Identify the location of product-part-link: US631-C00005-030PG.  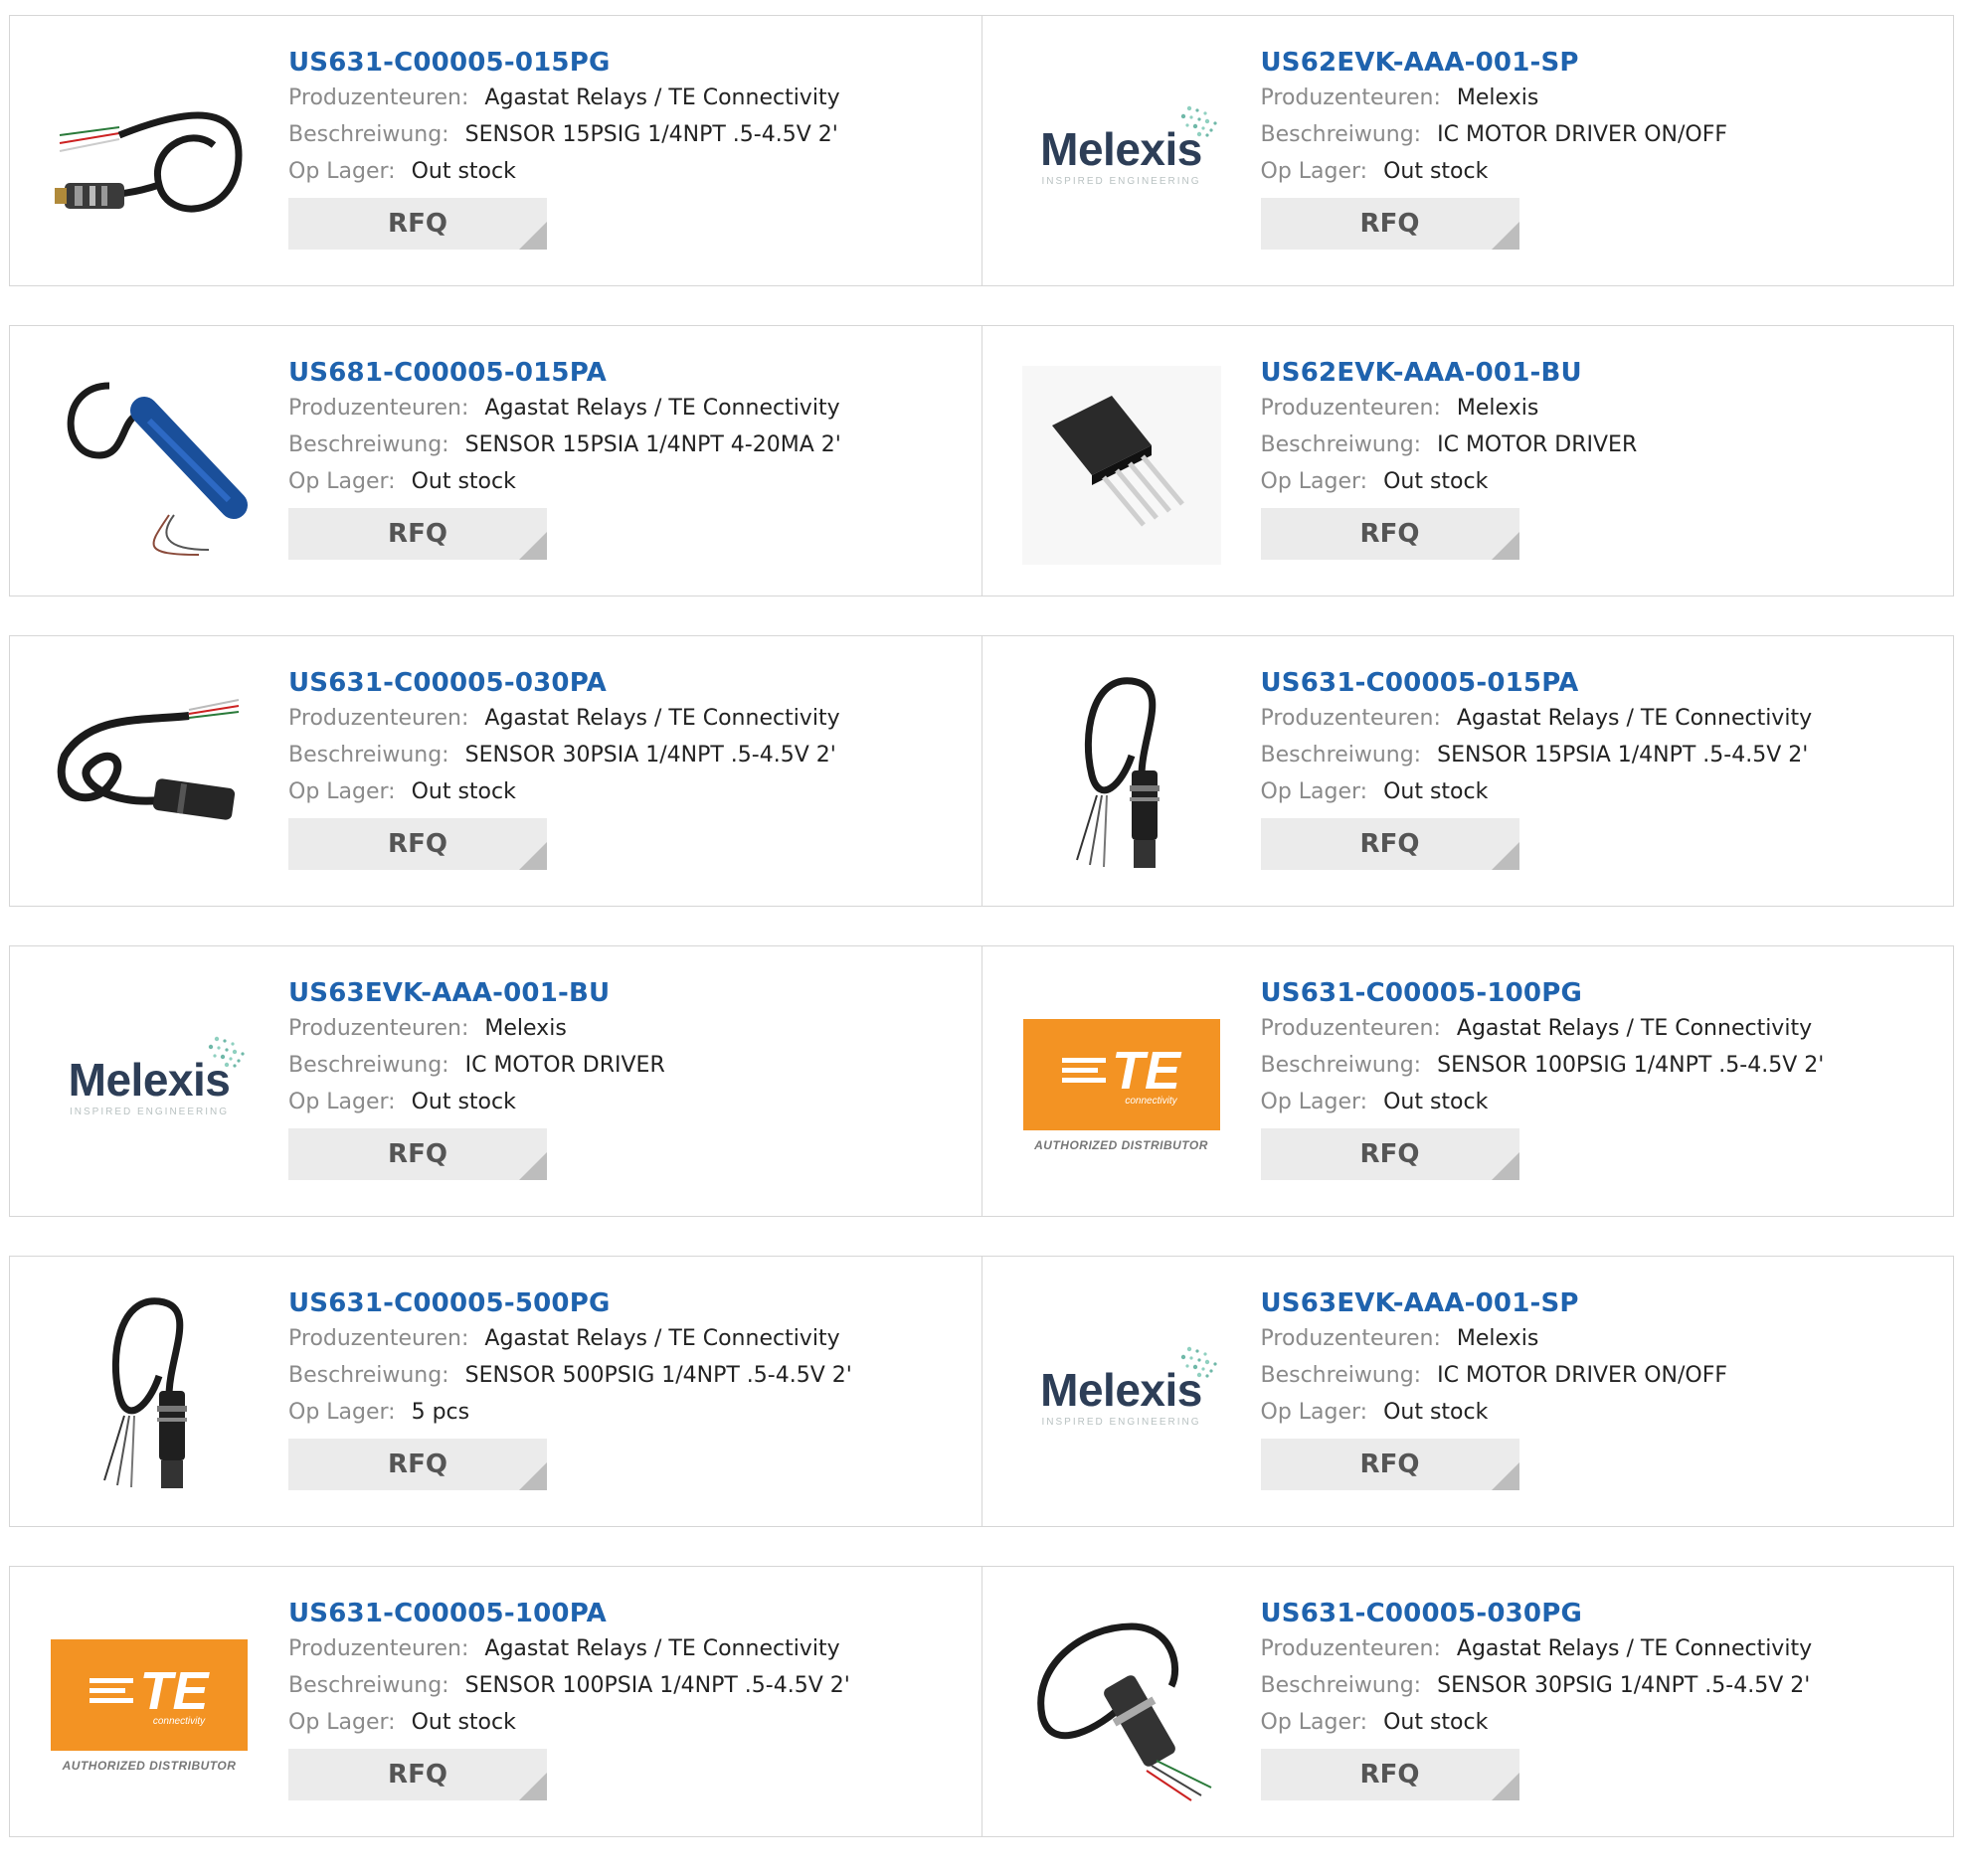
(1597, 1613).